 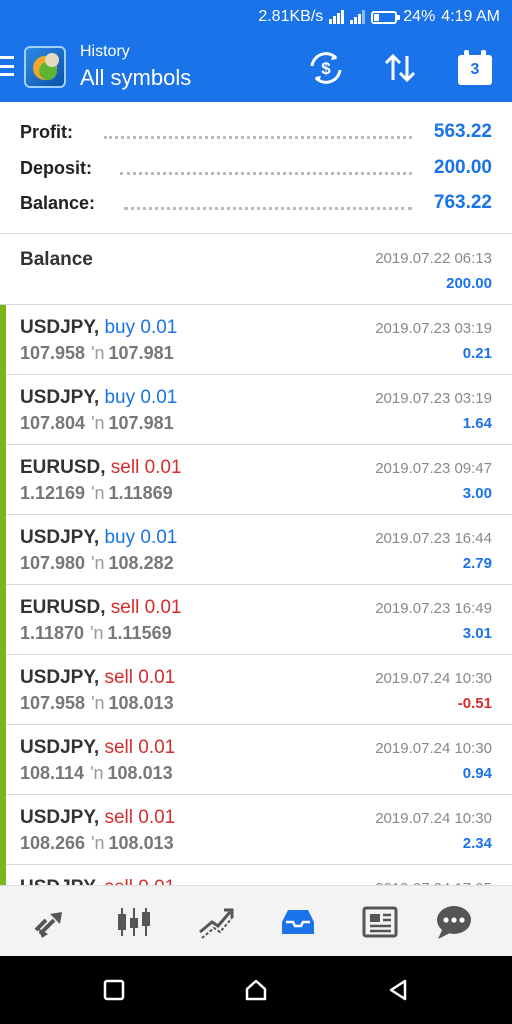 I want to click on trade-icon, so click(x=216, y=922).